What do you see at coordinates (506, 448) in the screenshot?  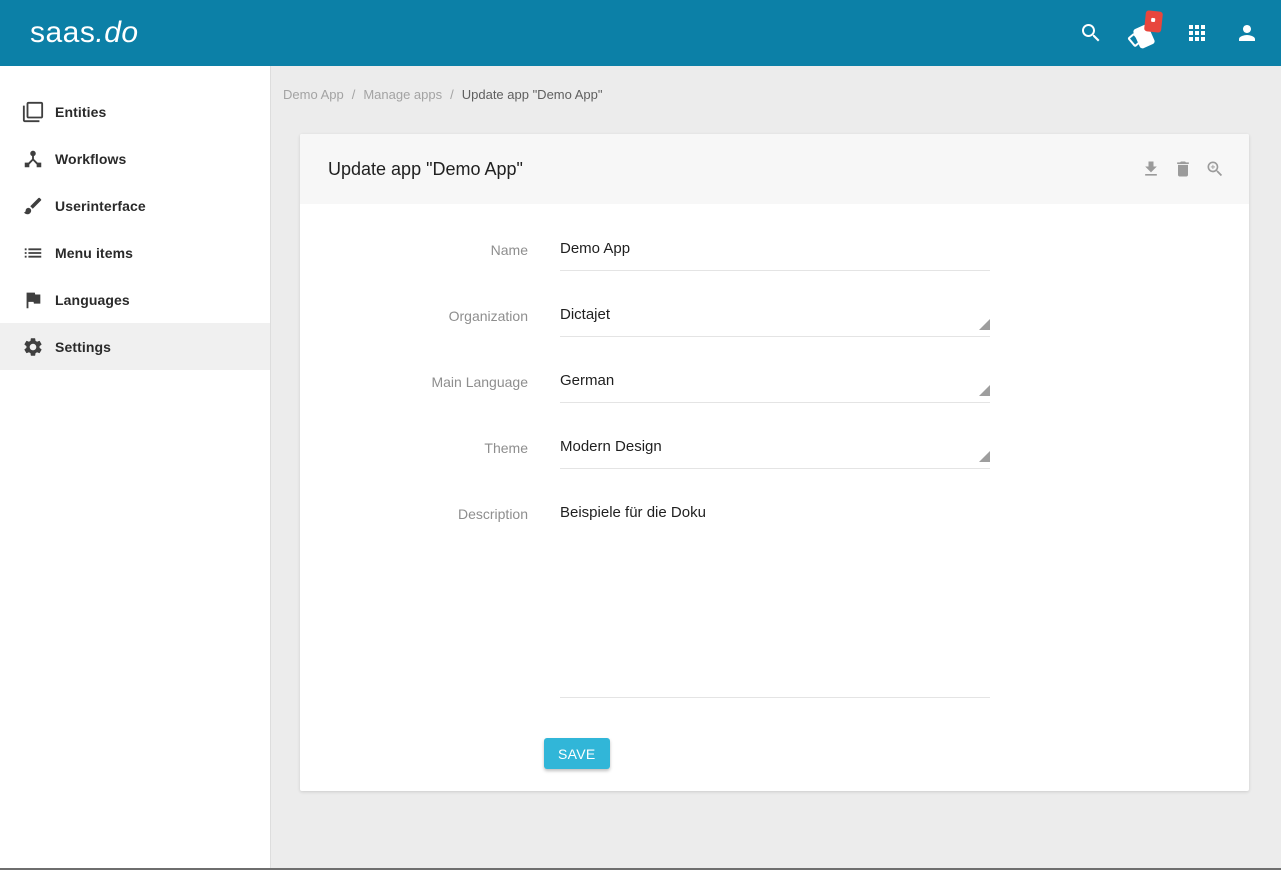 I see `field-label: Theme` at bounding box center [506, 448].